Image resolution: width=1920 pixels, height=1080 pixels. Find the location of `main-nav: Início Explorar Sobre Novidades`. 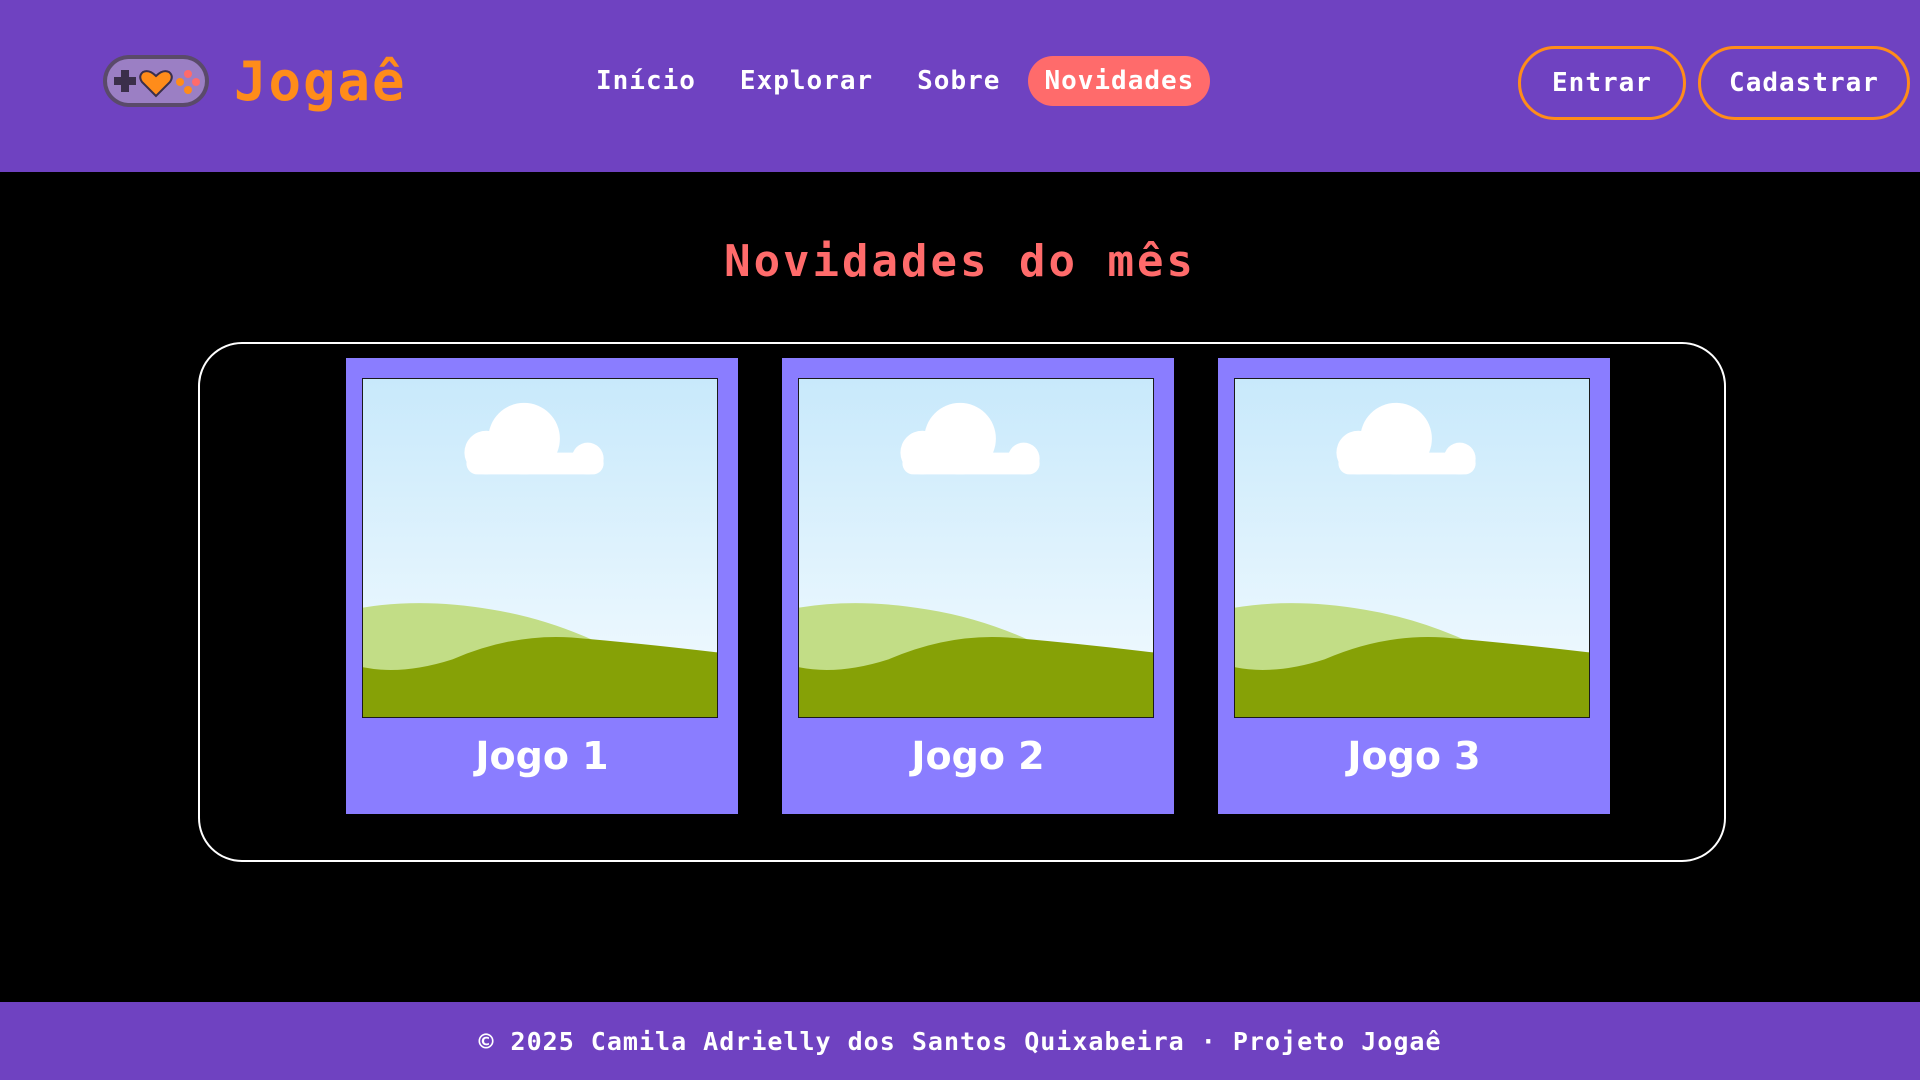

main-nav: Início Explorar Sobre Novidades is located at coordinates (895, 81).